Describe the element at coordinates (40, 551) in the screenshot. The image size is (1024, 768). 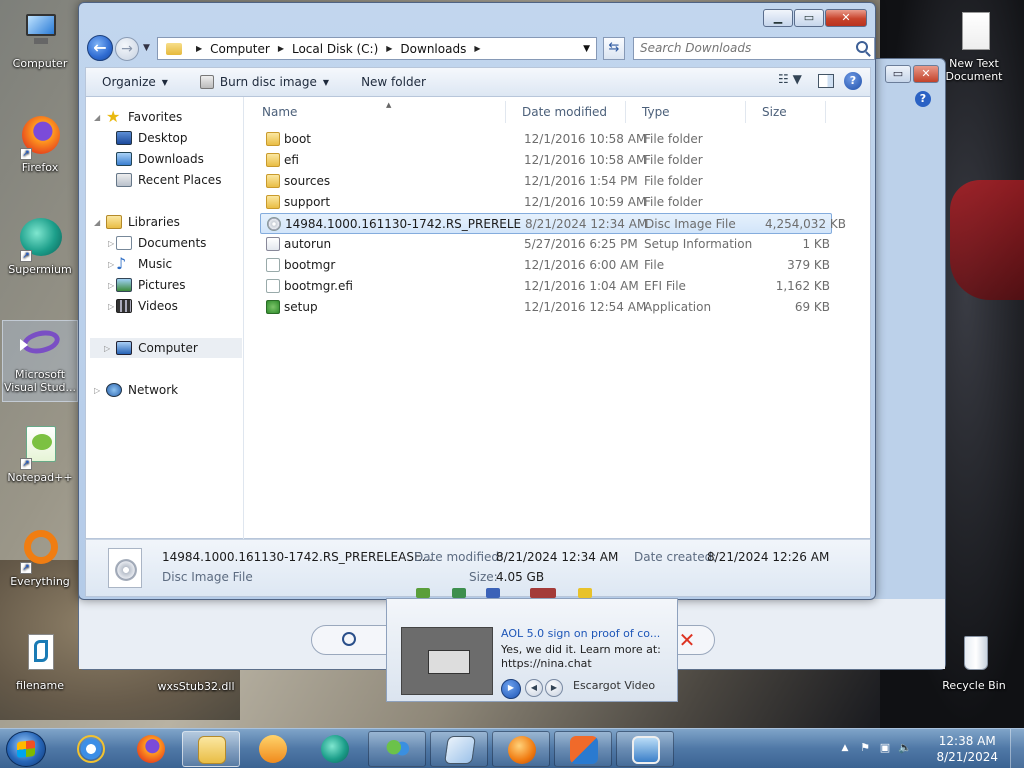
I see `everything-icon: ↗` at that location.